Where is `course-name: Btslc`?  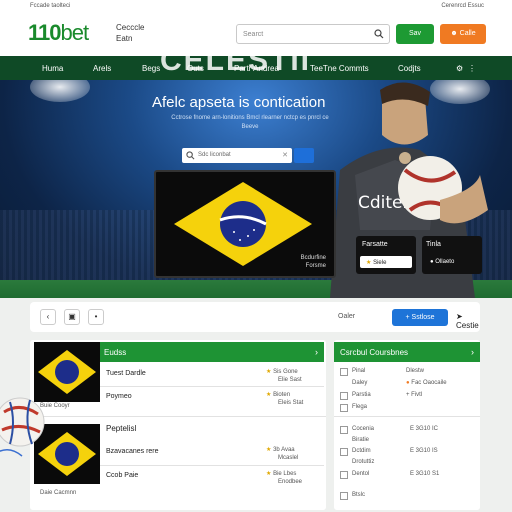
course-name: Btslc is located at coordinates (358, 495).